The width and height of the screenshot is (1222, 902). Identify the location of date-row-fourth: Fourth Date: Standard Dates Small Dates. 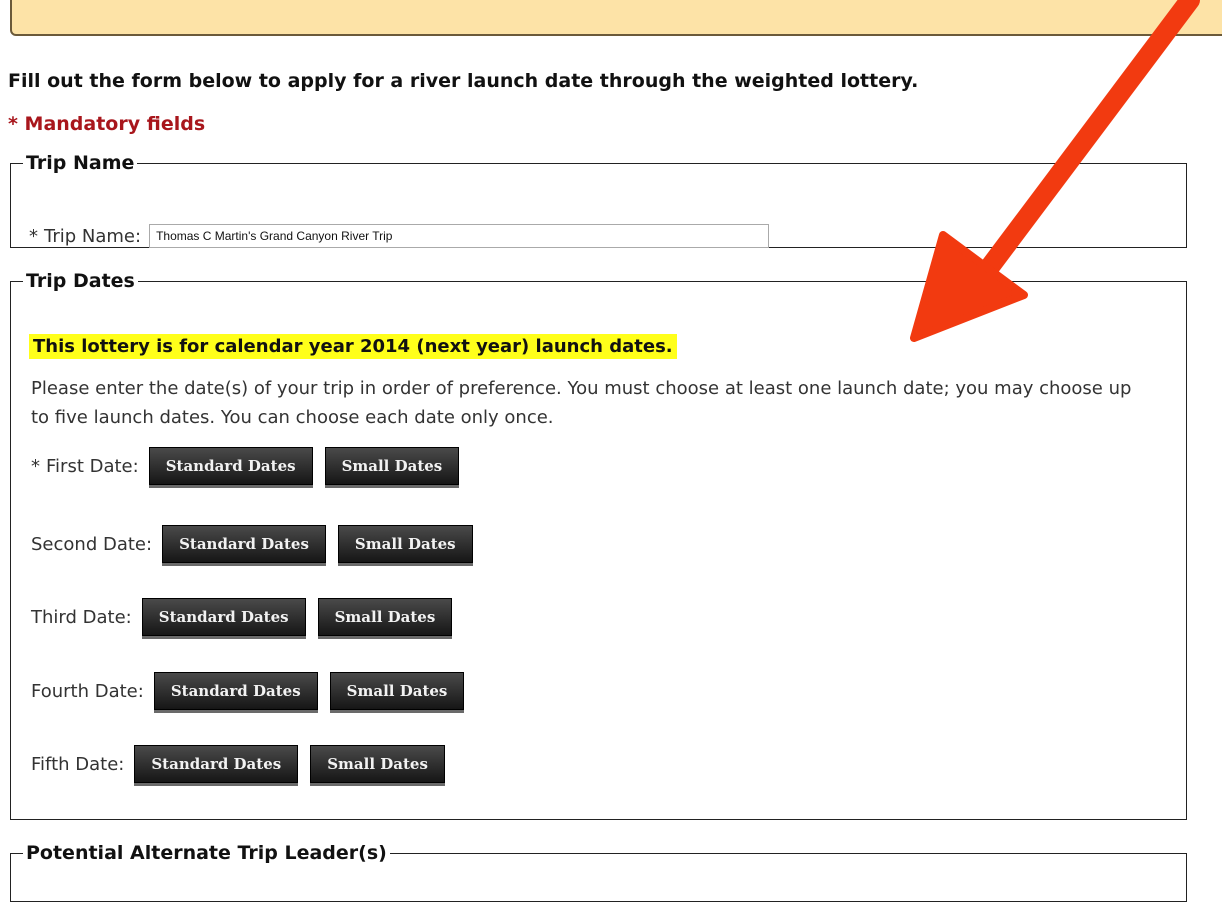
(248, 691).